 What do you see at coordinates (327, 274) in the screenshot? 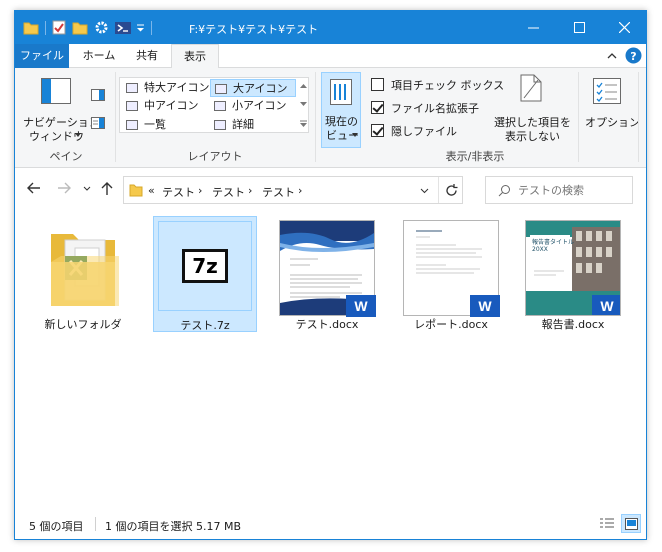
I see `file-item-docx: W テスト.docx` at bounding box center [327, 274].